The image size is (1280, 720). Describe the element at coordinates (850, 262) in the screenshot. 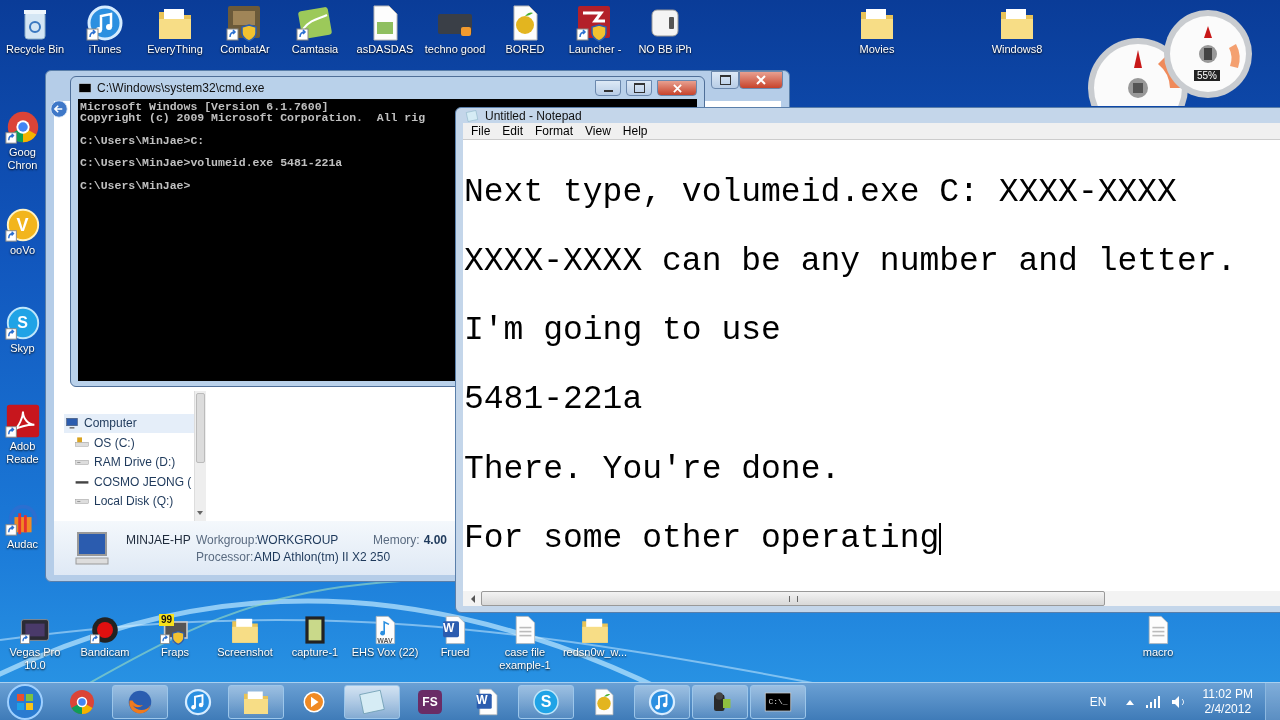

I see `text-line: XXXX-XXXX can be any number and letter.` at that location.